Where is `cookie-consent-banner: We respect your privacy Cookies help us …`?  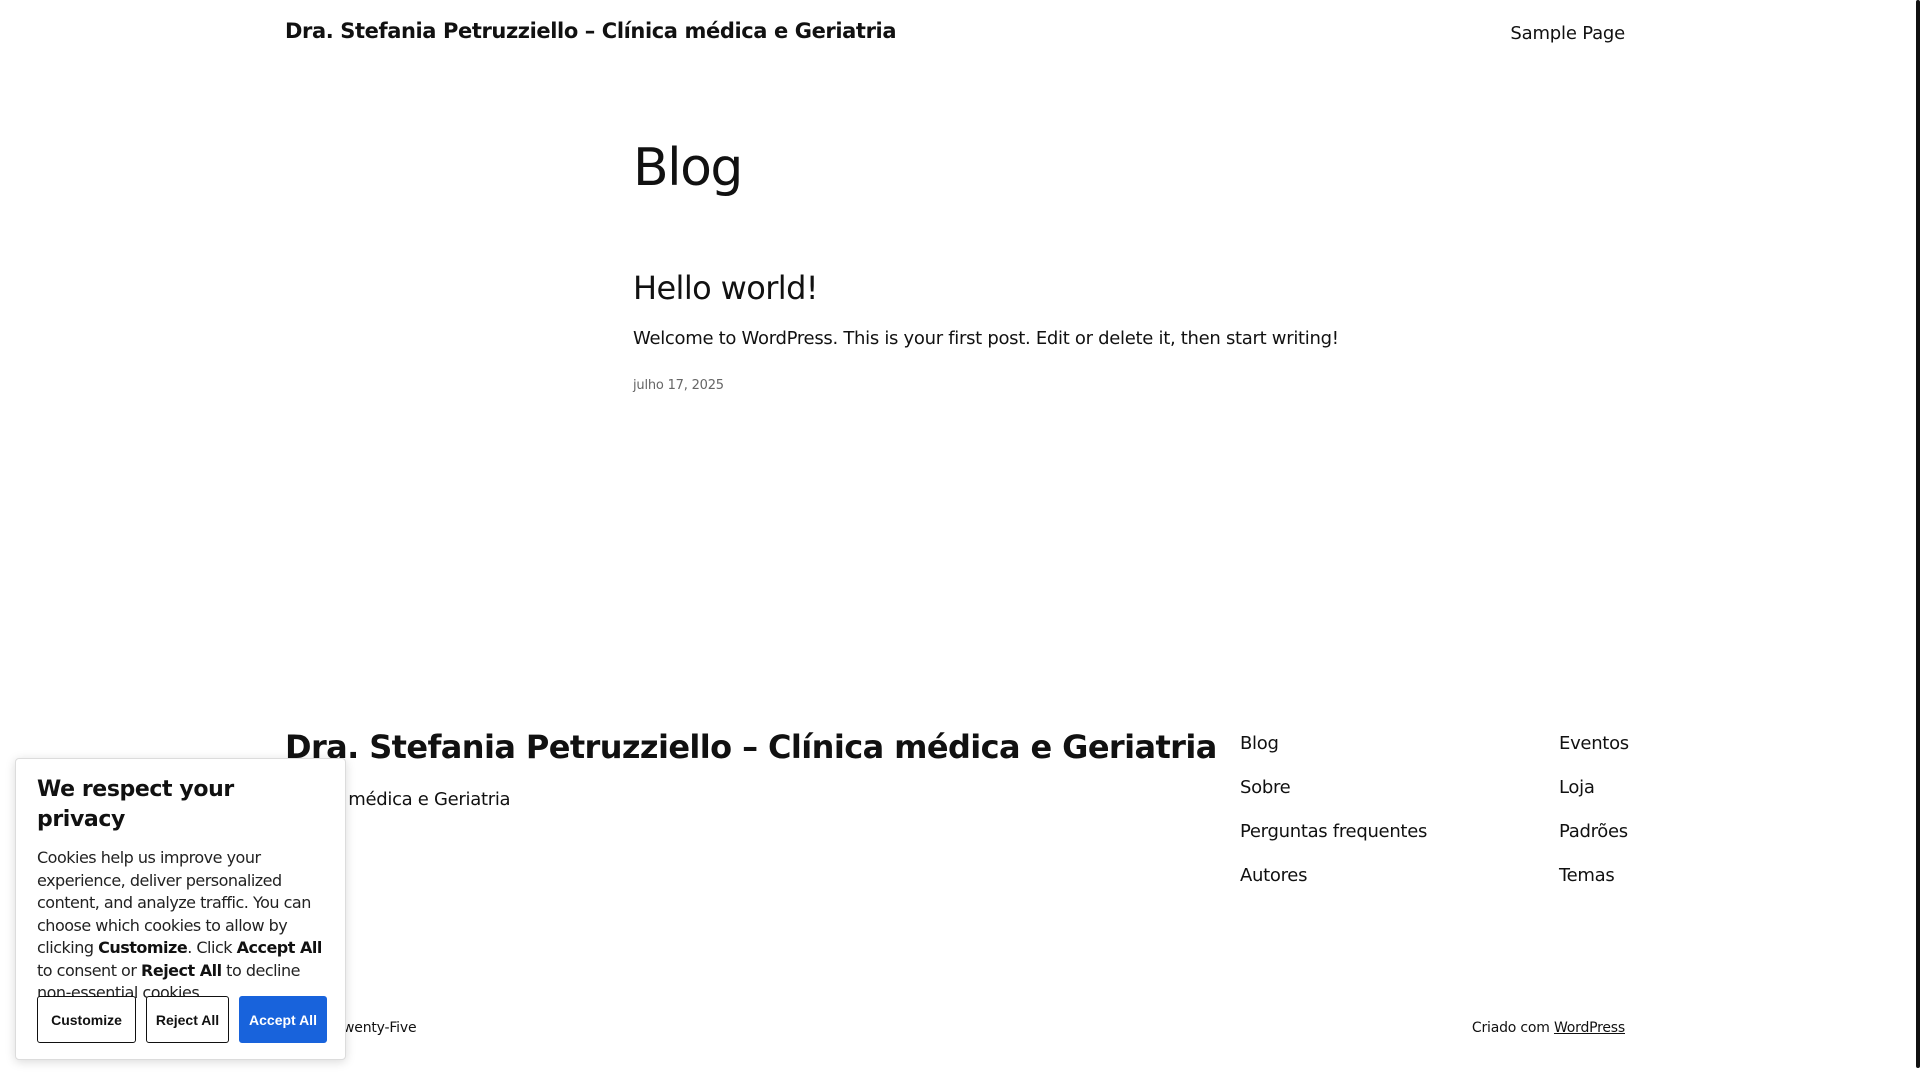 cookie-consent-banner: We respect your privacy Cookies help us … is located at coordinates (180, 909).